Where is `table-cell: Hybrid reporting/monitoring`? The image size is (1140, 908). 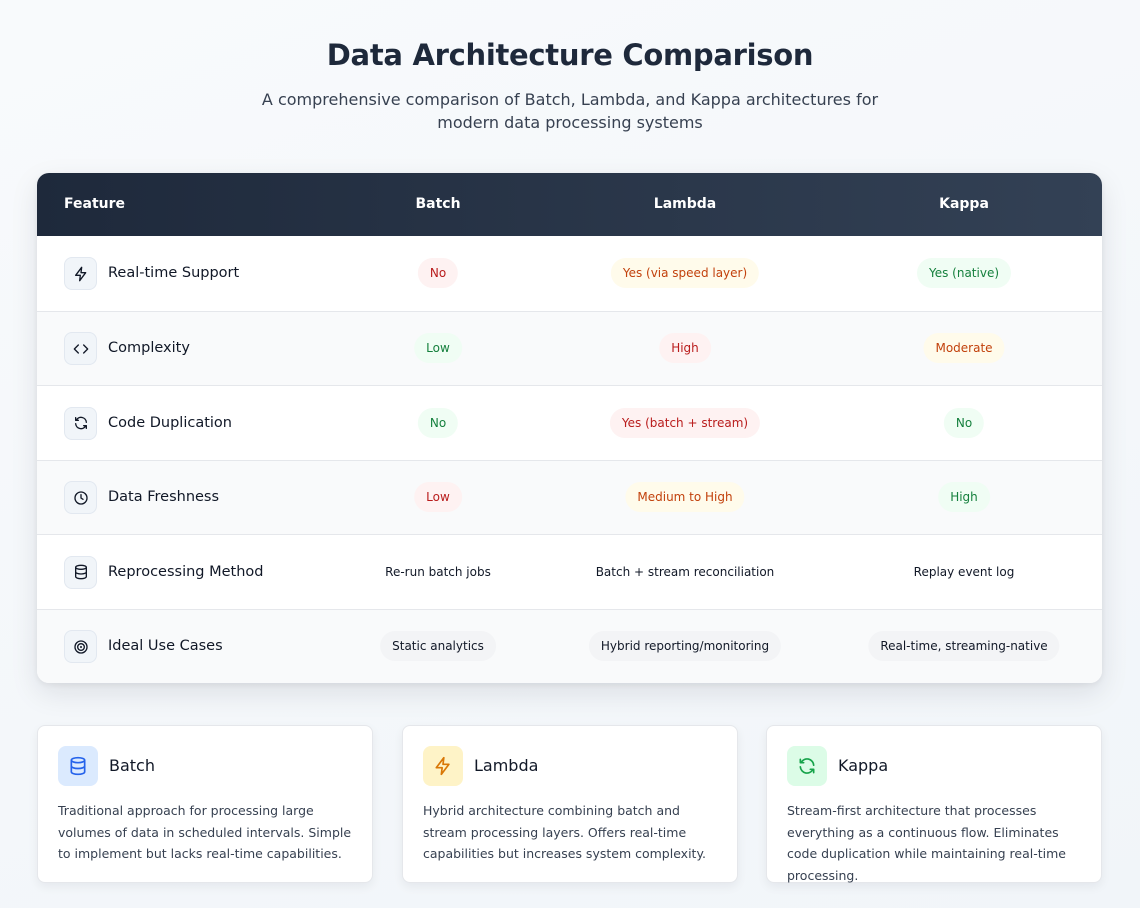 table-cell: Hybrid reporting/monitoring is located at coordinates (685, 646).